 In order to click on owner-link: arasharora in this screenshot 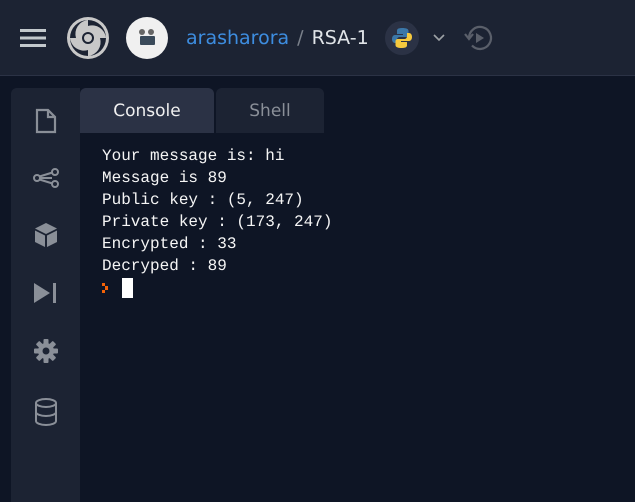, I will do `click(238, 37)`.